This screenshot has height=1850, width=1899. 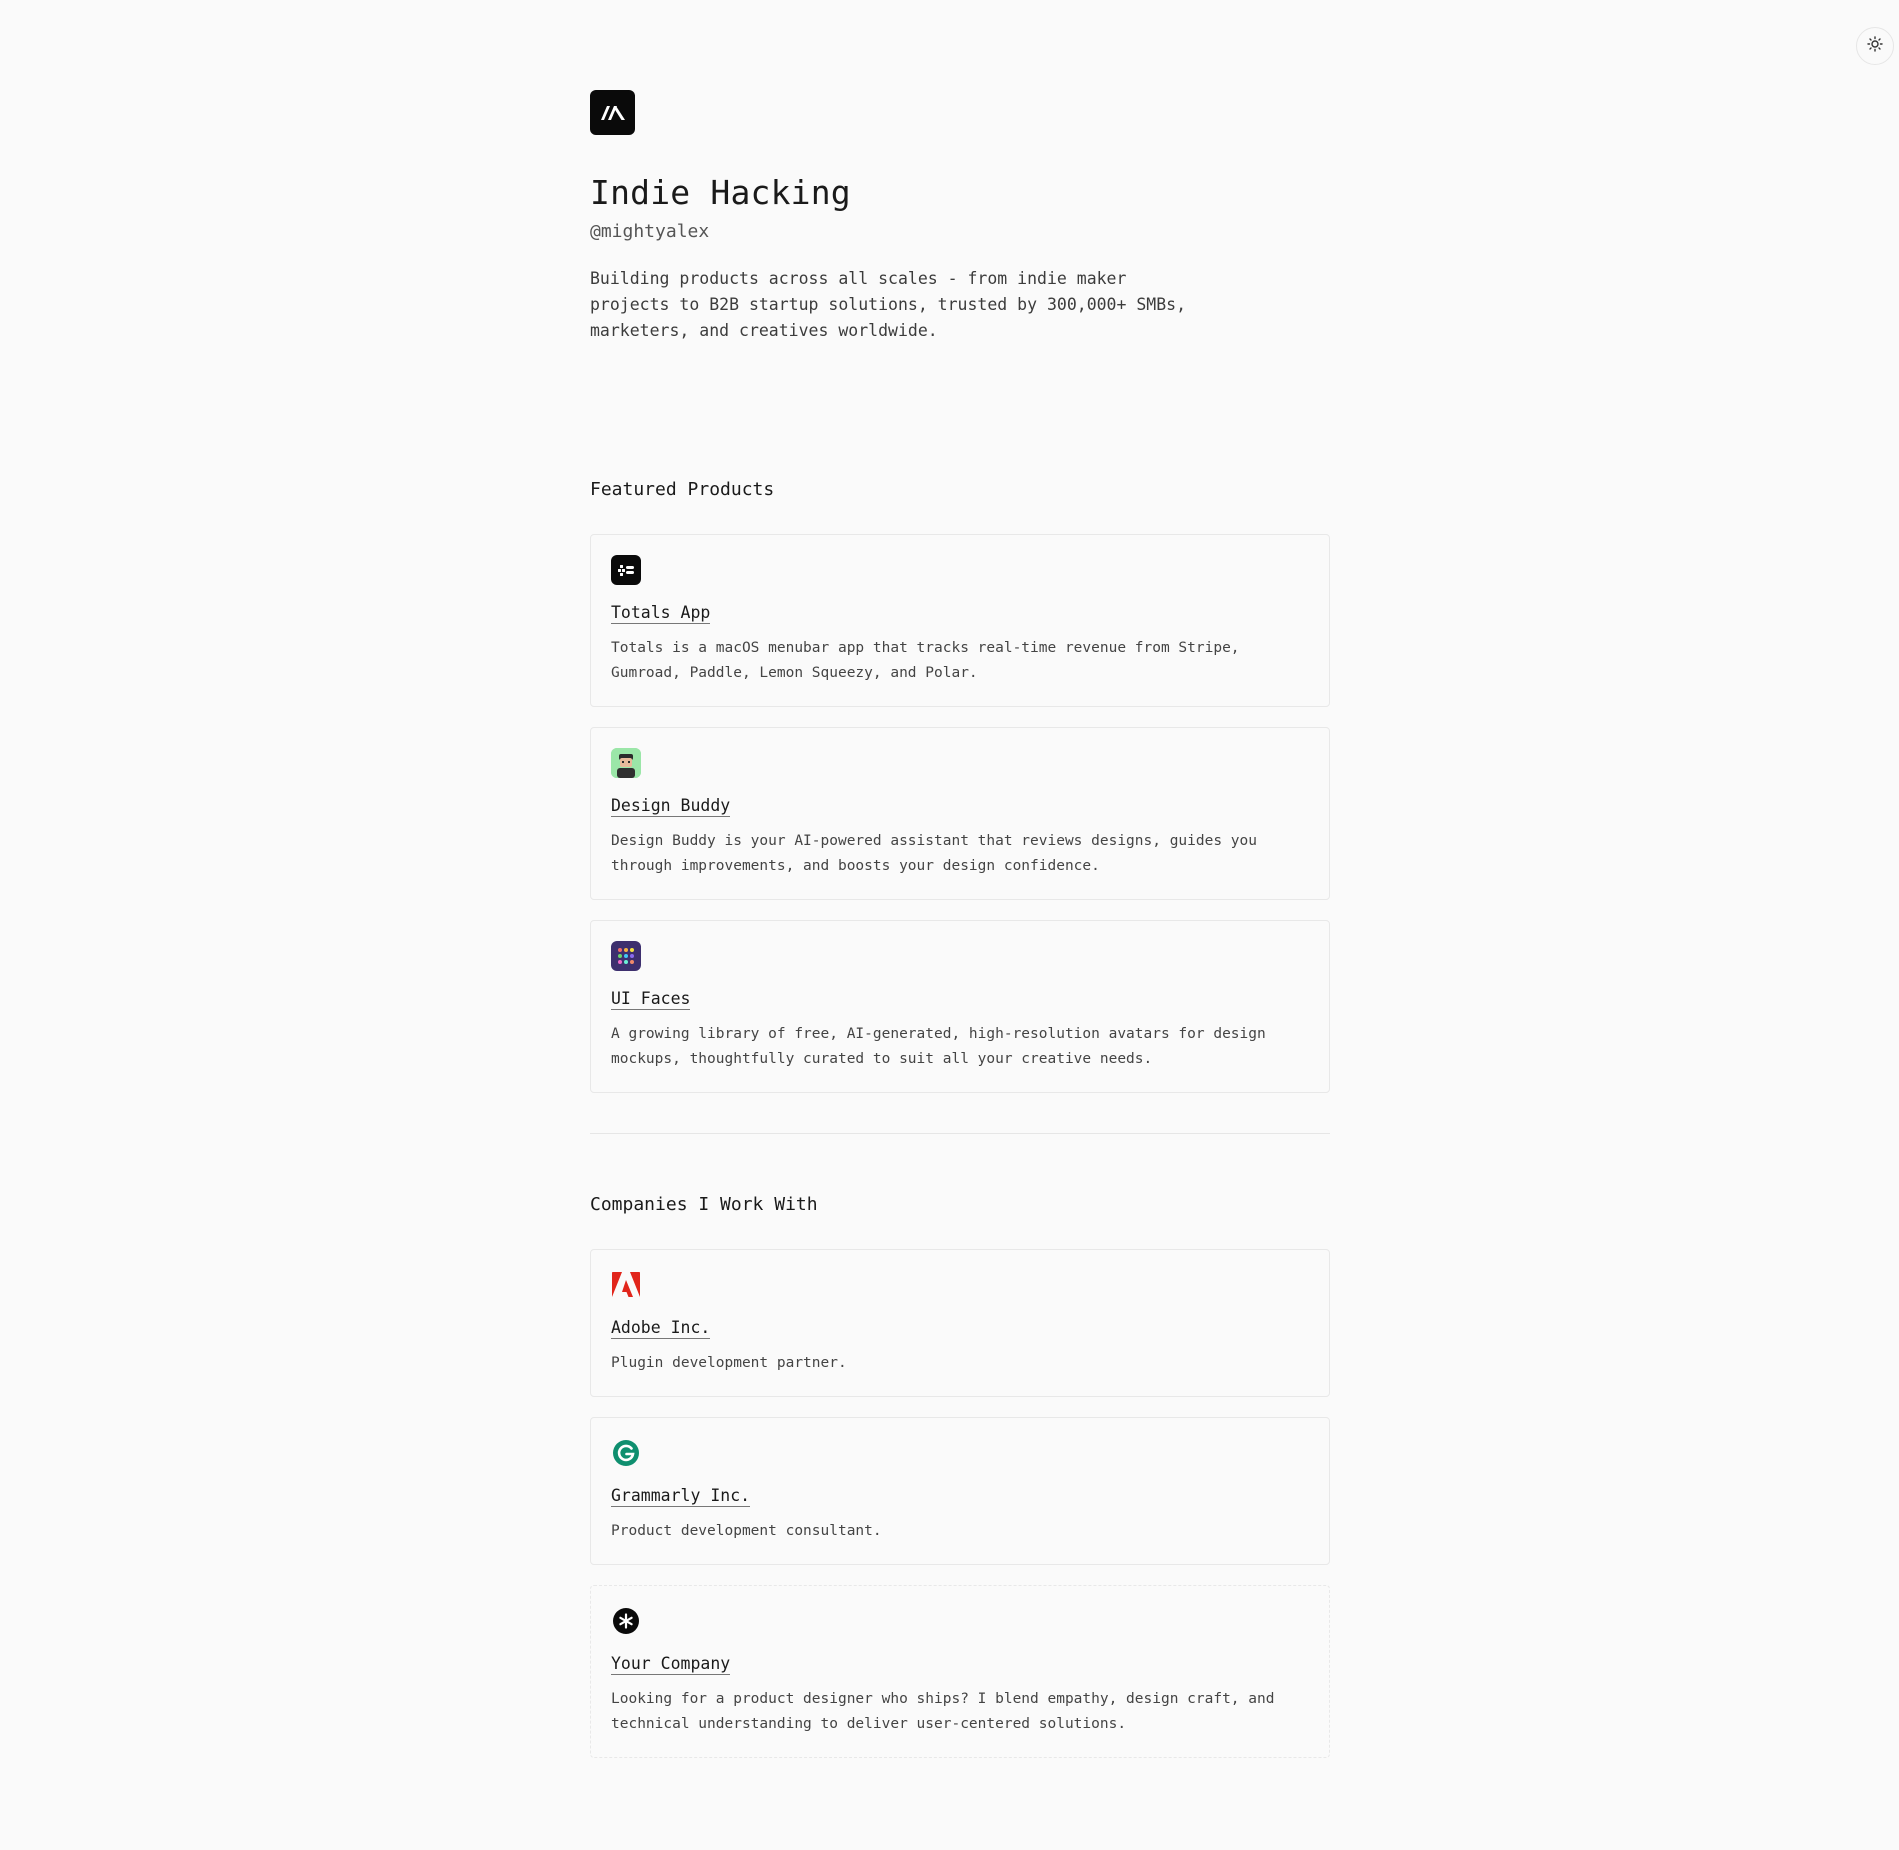 I want to click on section-divider, so click(x=960, y=1133).